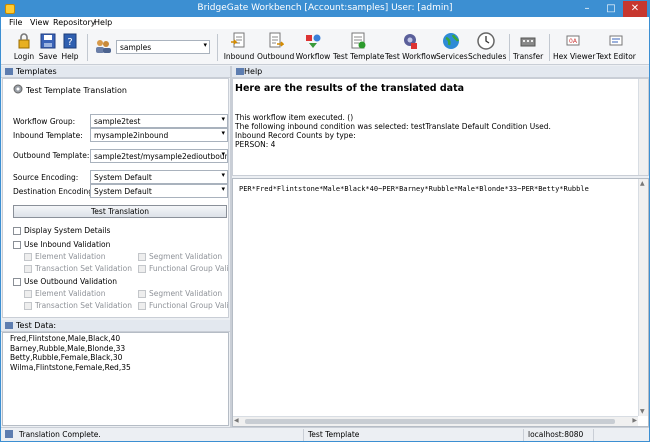 This screenshot has width=650, height=442. Describe the element at coordinates (28, 294) in the screenshot. I see `outbound-element-validation-checkbox` at that location.